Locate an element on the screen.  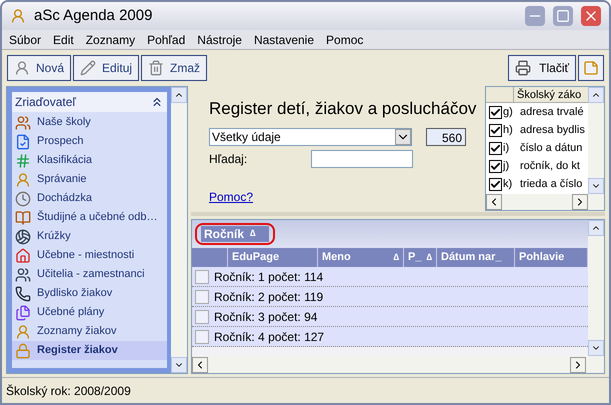
field-code: g) is located at coordinates (508, 112).